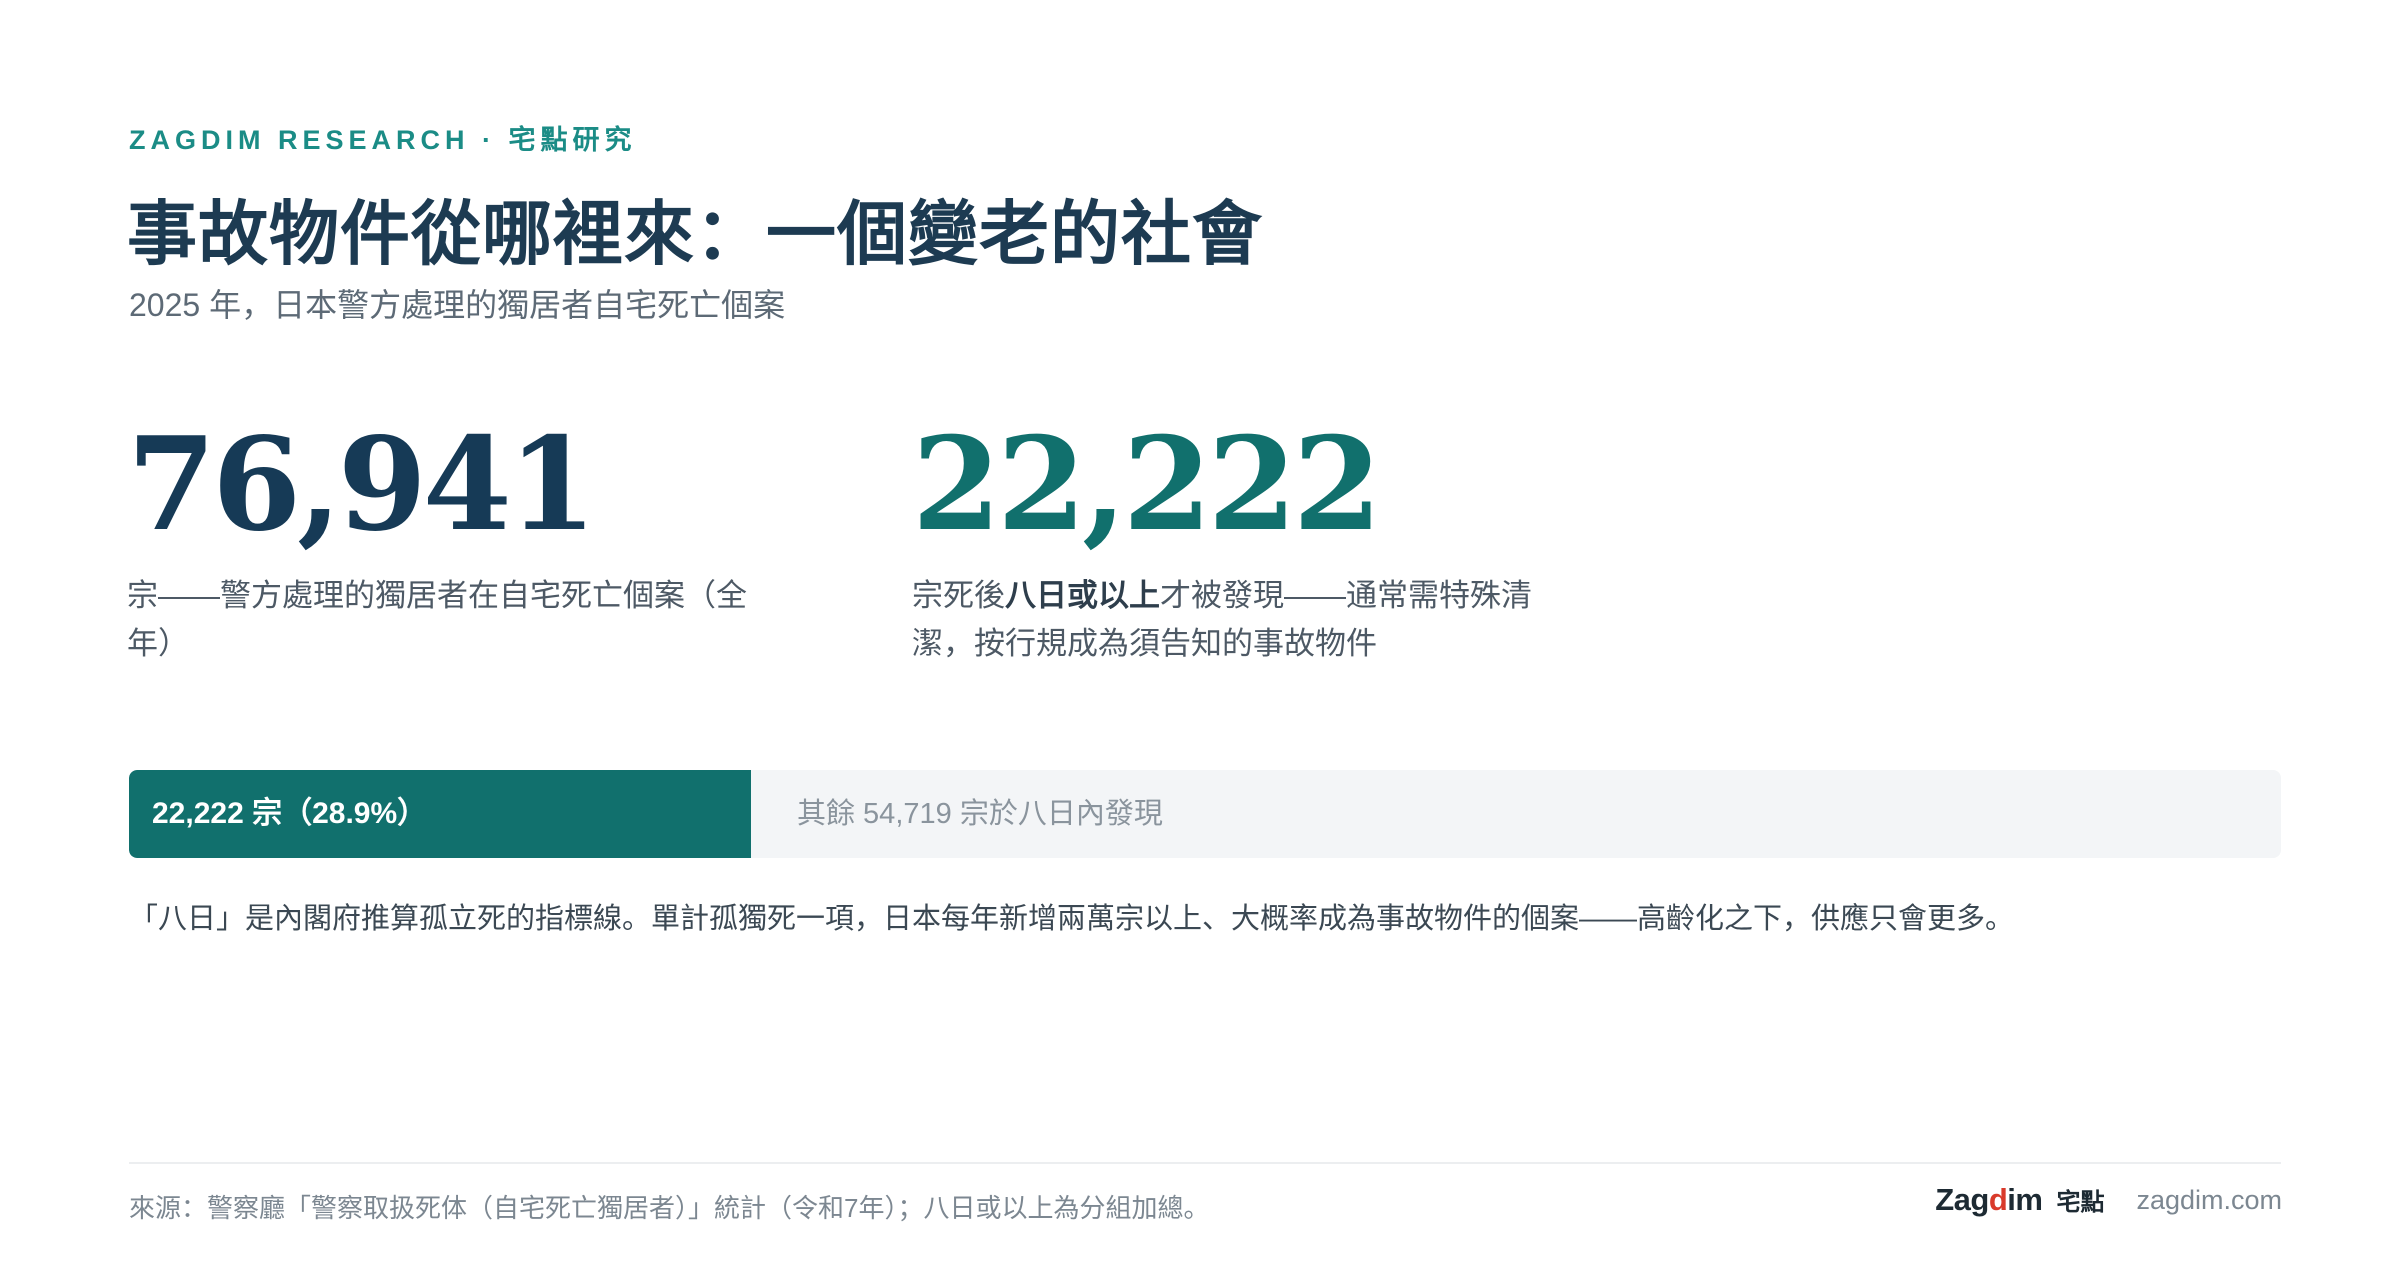 The image size is (2400, 1280). What do you see at coordinates (2080, 1202) in the screenshot?
I see `logo-cjk: 宅點` at bounding box center [2080, 1202].